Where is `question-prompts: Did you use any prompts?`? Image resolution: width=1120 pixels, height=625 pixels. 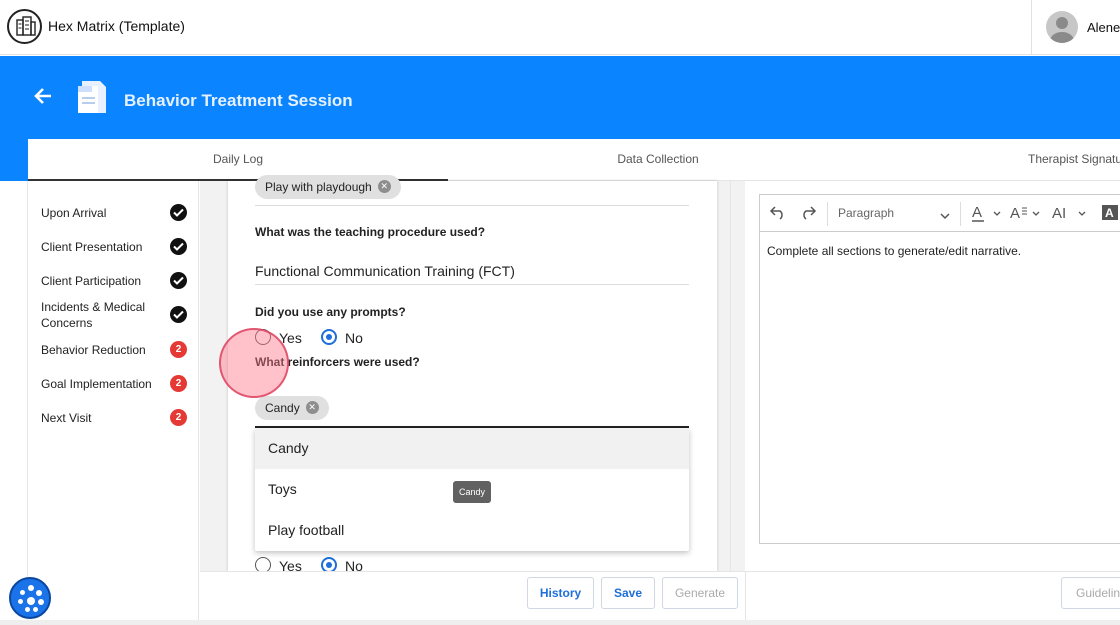 question-prompts: Did you use any prompts? is located at coordinates (330, 312).